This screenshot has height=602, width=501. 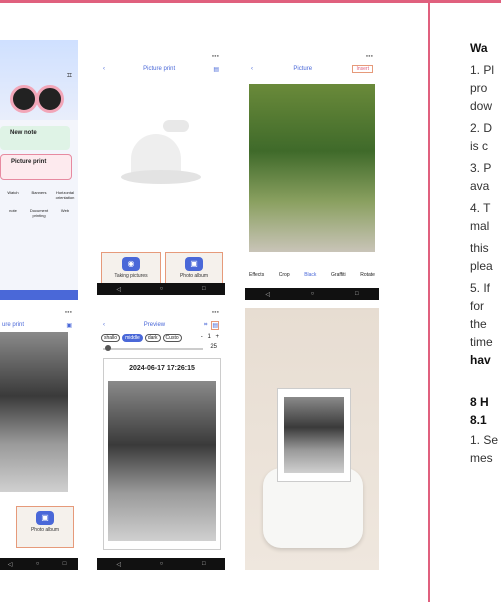 I want to click on text-line: for, so click(x=477, y=306).